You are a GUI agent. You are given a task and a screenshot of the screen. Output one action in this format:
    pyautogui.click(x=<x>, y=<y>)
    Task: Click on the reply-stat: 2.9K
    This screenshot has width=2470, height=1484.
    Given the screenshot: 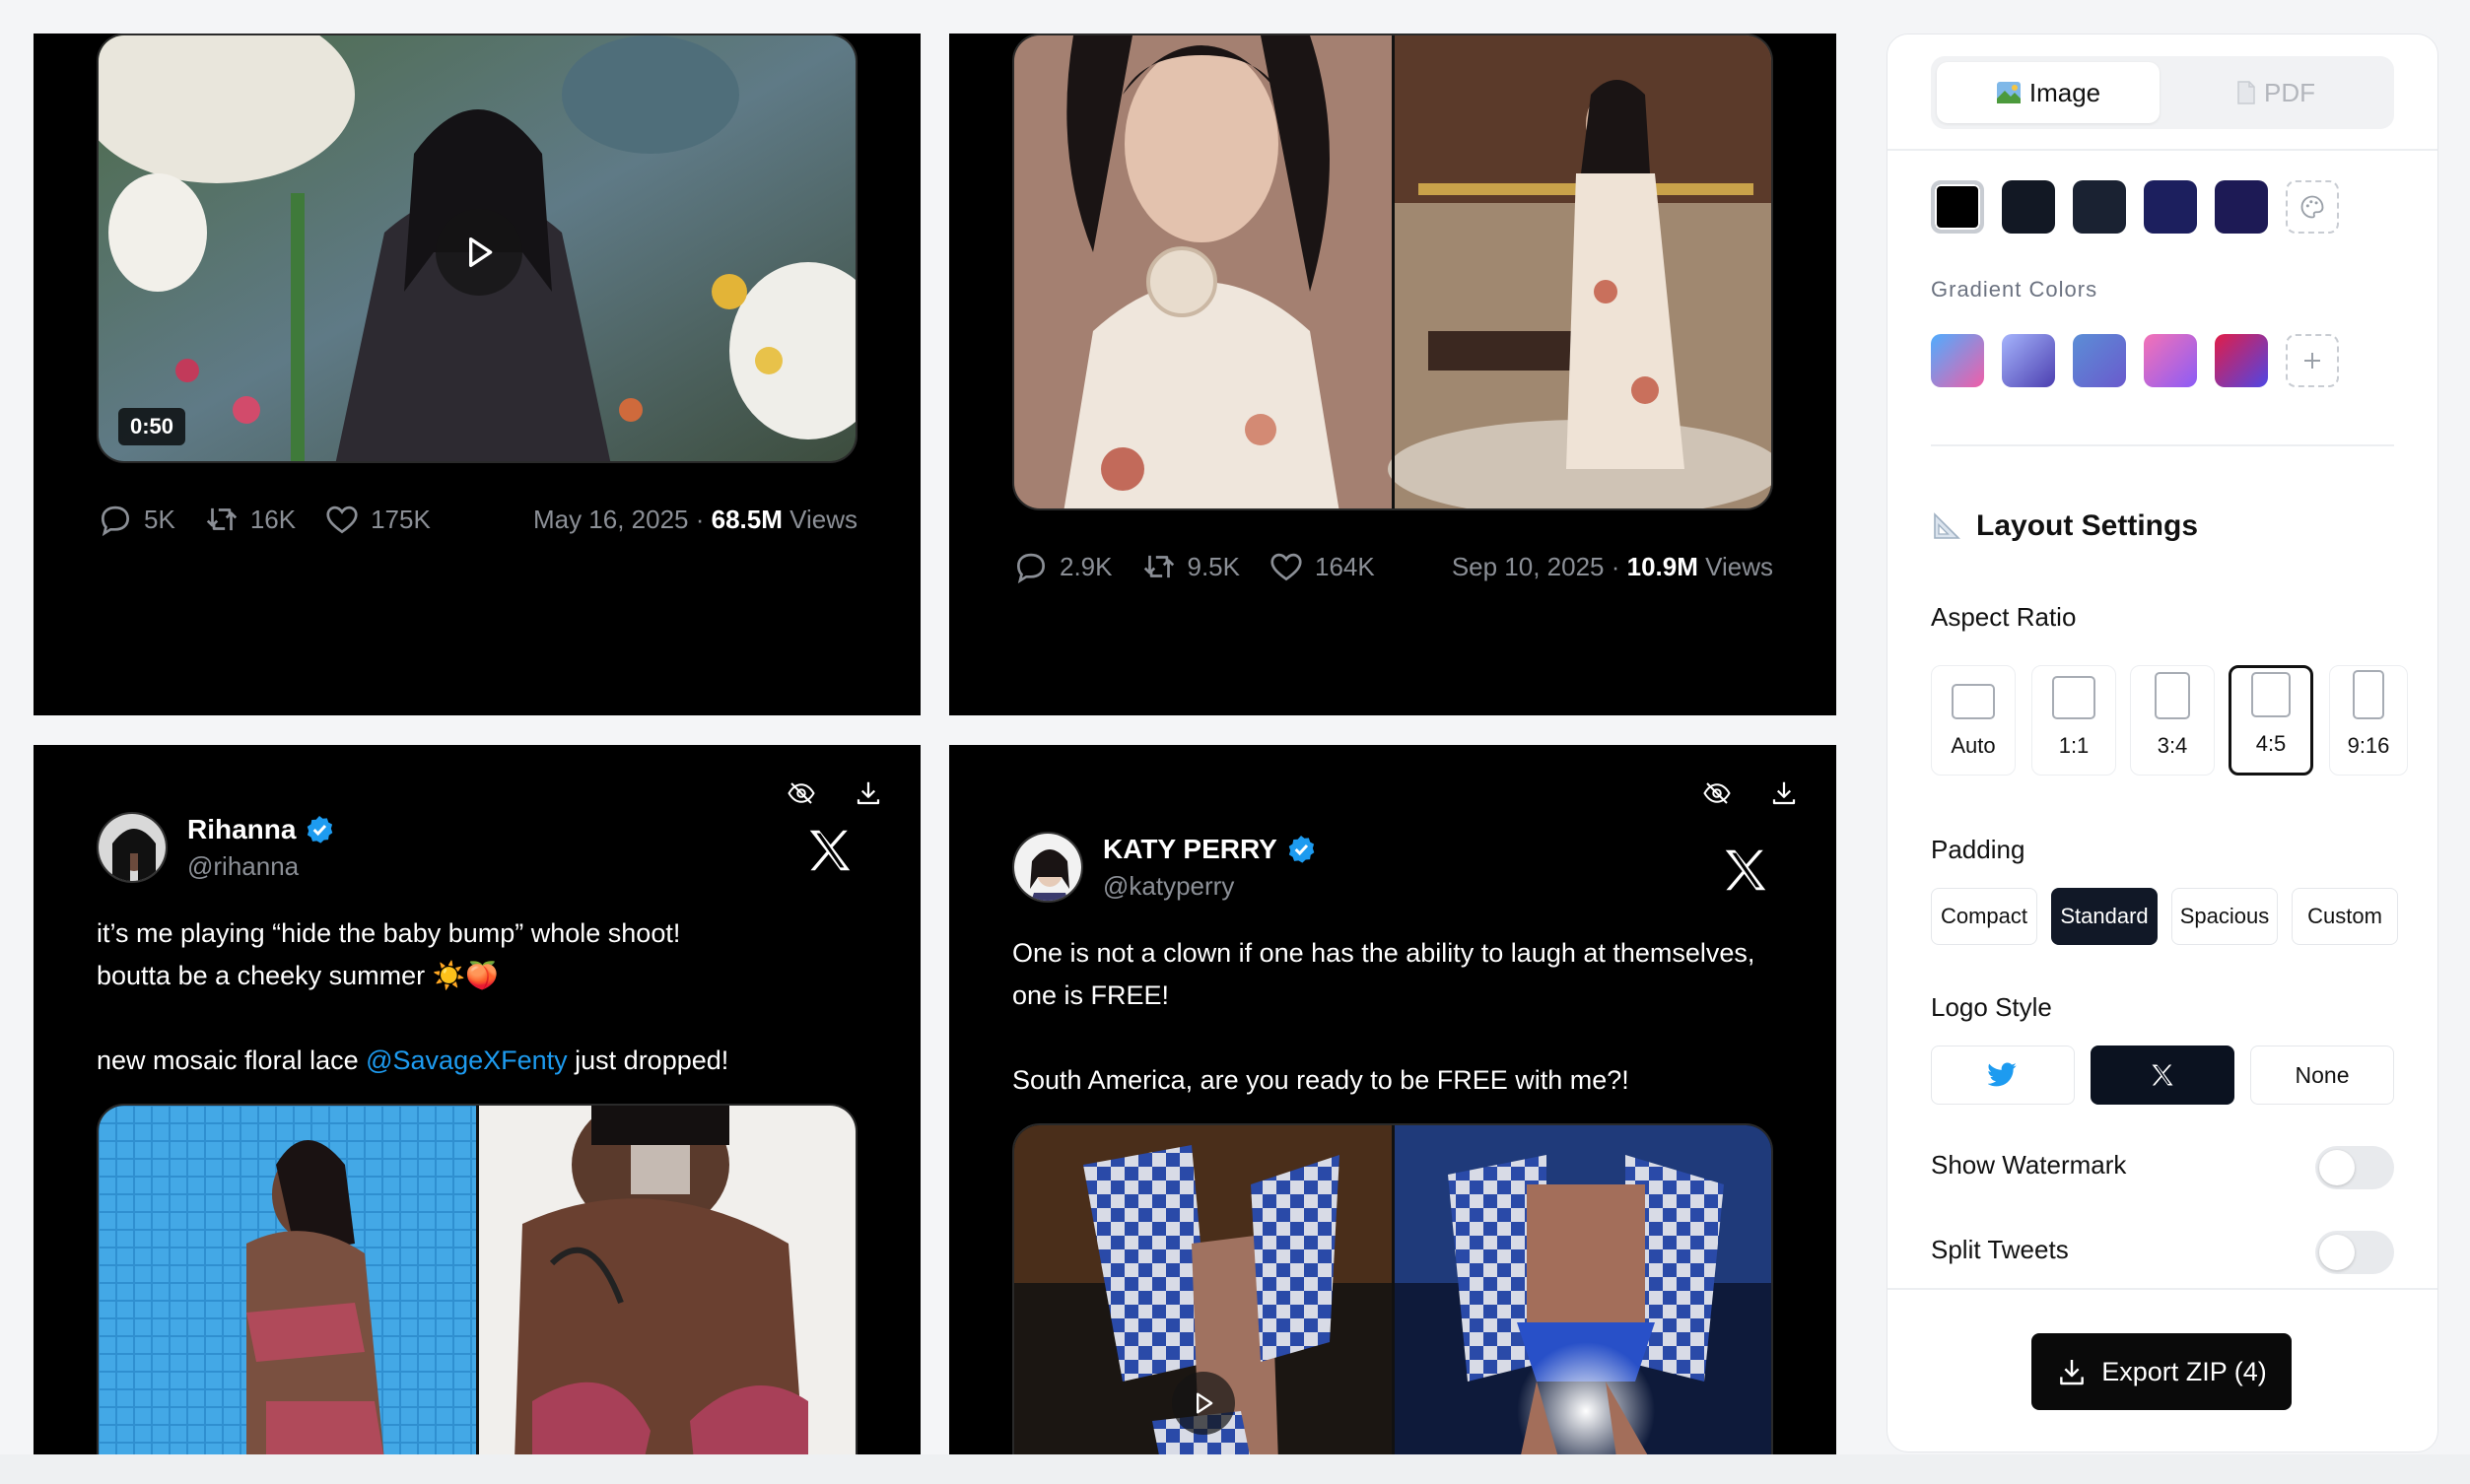 What is the action you would take?
    pyautogui.click(x=1062, y=566)
    